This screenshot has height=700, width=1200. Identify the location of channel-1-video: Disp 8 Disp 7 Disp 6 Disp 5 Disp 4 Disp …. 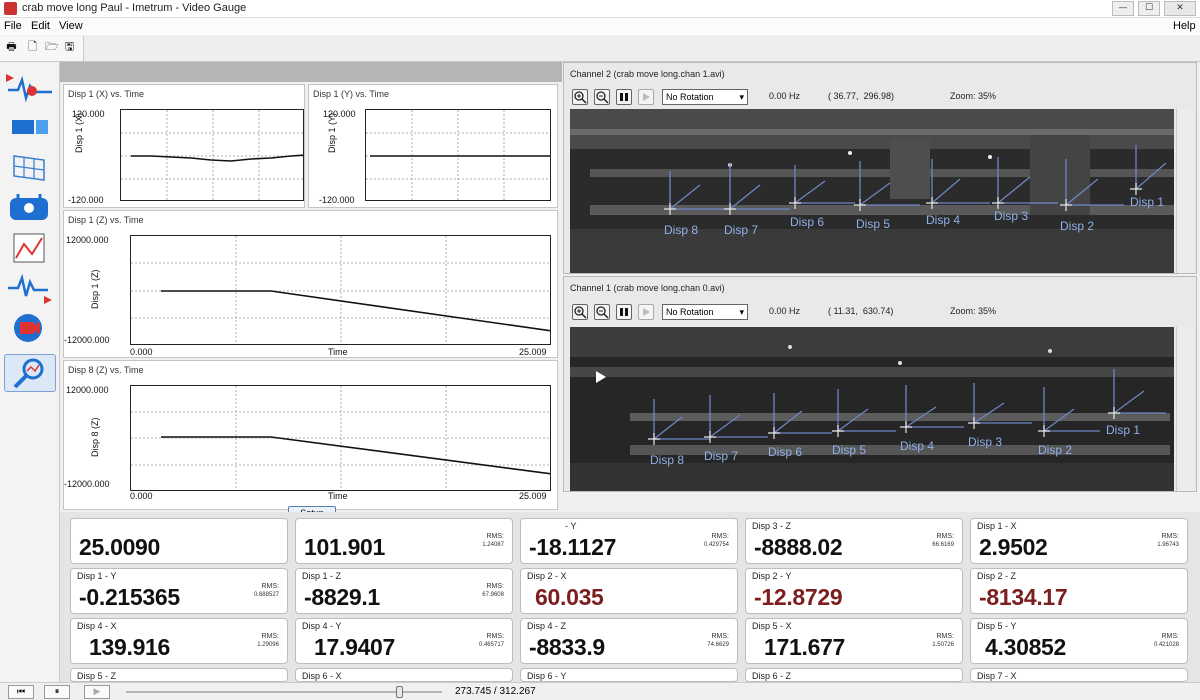
(872, 409).